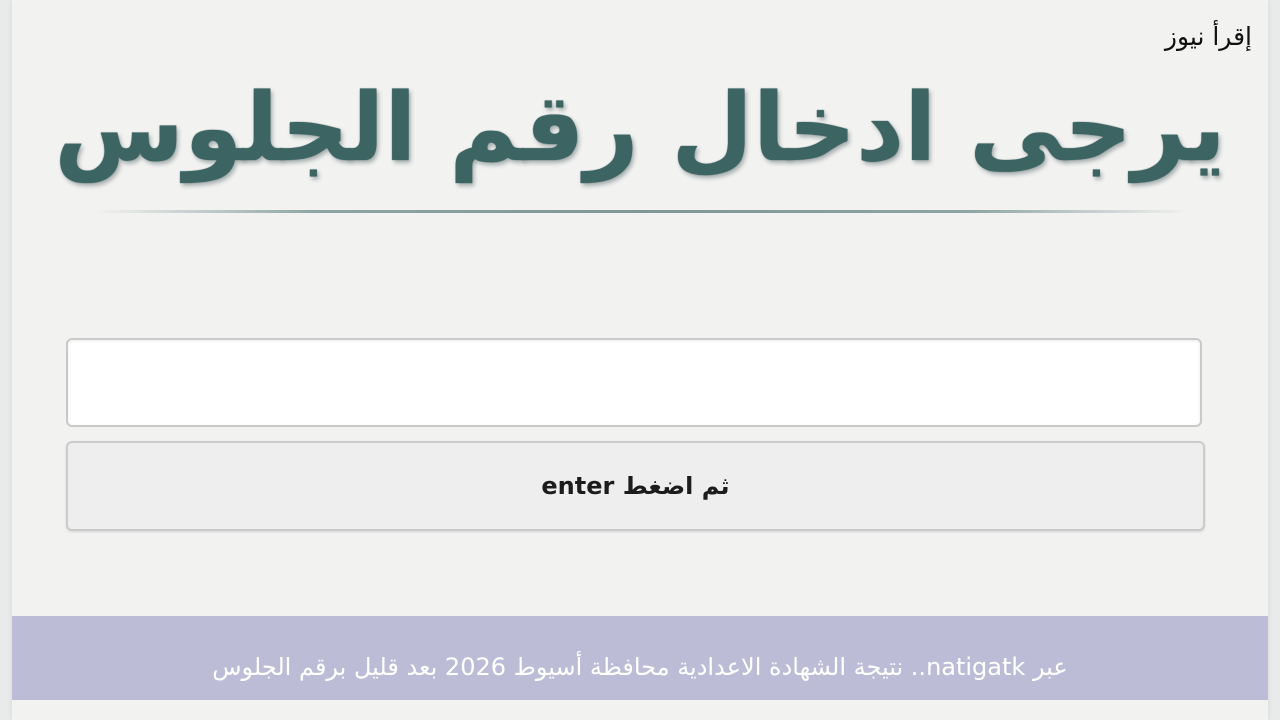 This screenshot has height=720, width=1280. I want to click on enter-button: ثم اضغط enter, so click(635, 486).